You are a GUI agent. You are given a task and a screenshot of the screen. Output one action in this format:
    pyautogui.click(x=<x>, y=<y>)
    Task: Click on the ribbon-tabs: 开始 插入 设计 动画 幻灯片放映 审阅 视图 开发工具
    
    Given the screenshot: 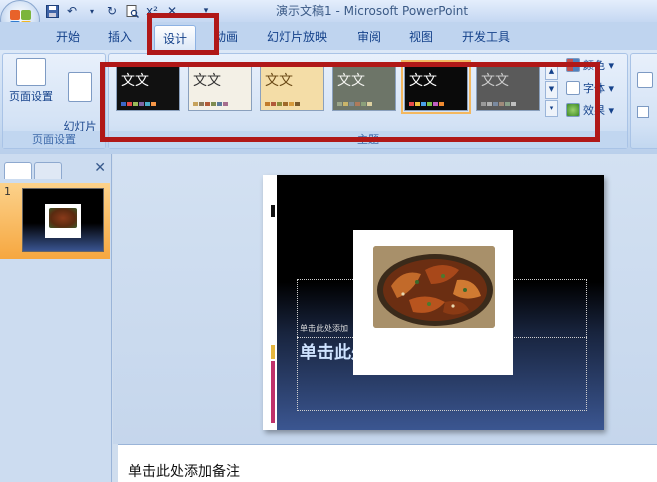 What is the action you would take?
    pyautogui.click(x=328, y=36)
    